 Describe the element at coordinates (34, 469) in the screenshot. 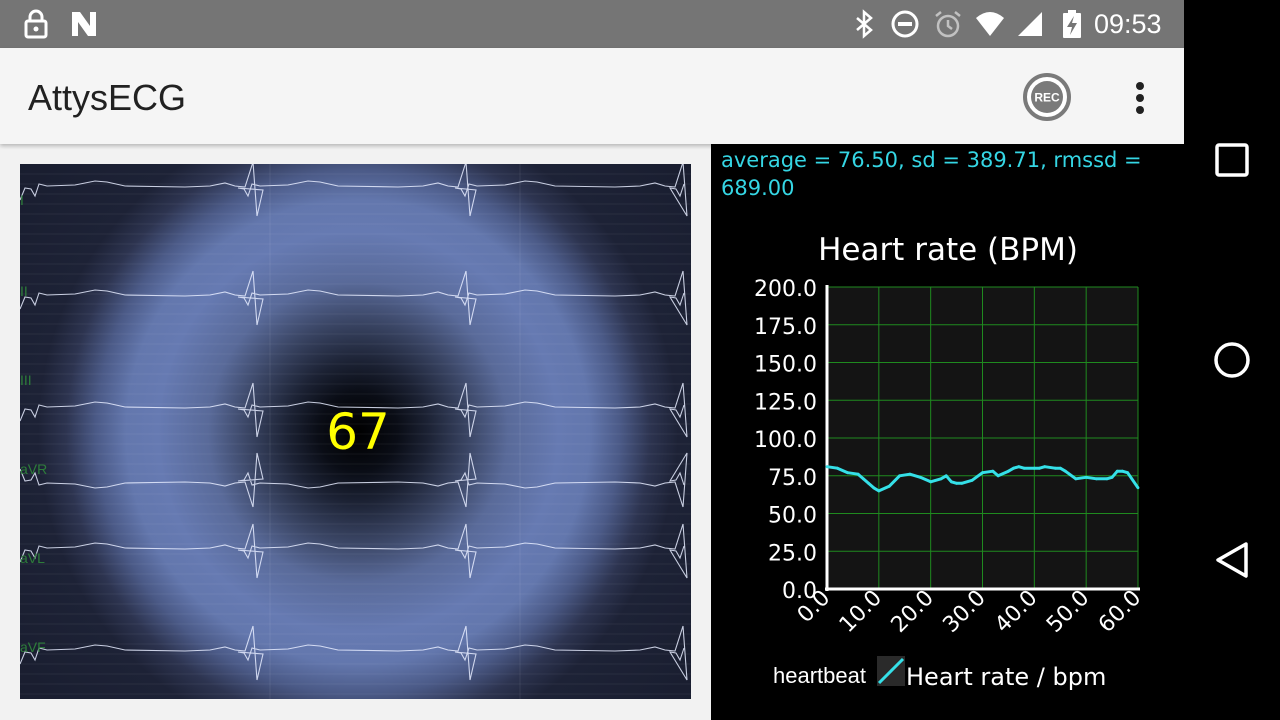

I see `lead-label-avr: aVR` at that location.